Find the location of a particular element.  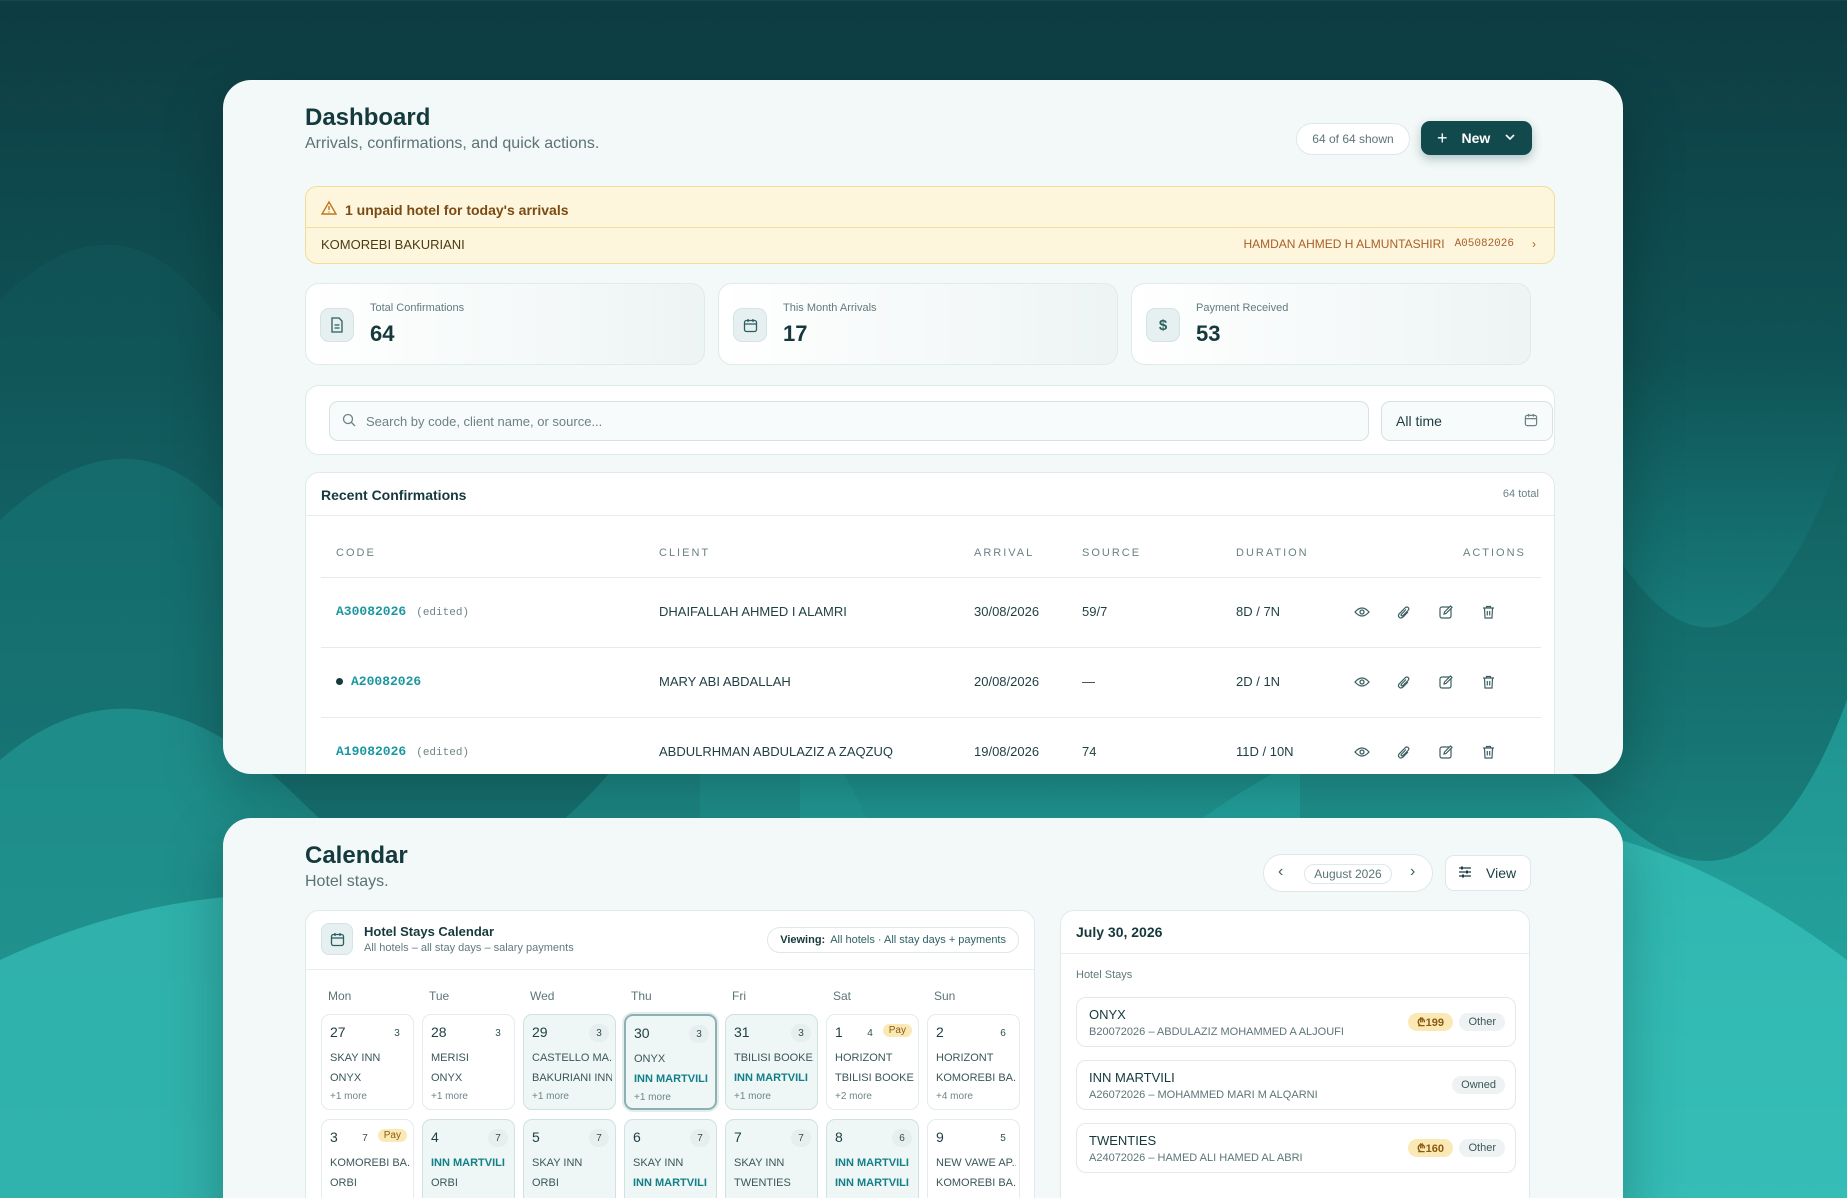

unread-dot is located at coordinates (339, 682).